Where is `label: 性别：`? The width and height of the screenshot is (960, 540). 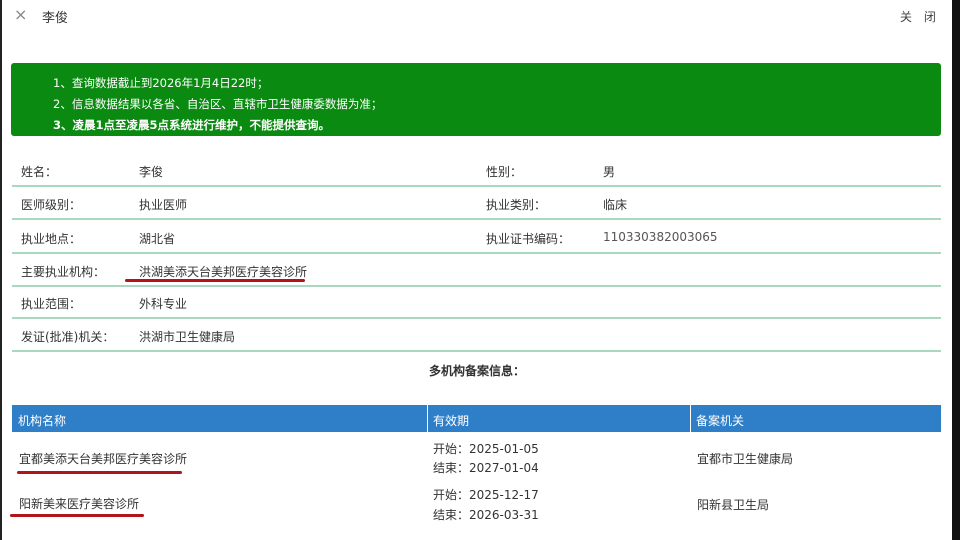 label: 性别： is located at coordinates (504, 172).